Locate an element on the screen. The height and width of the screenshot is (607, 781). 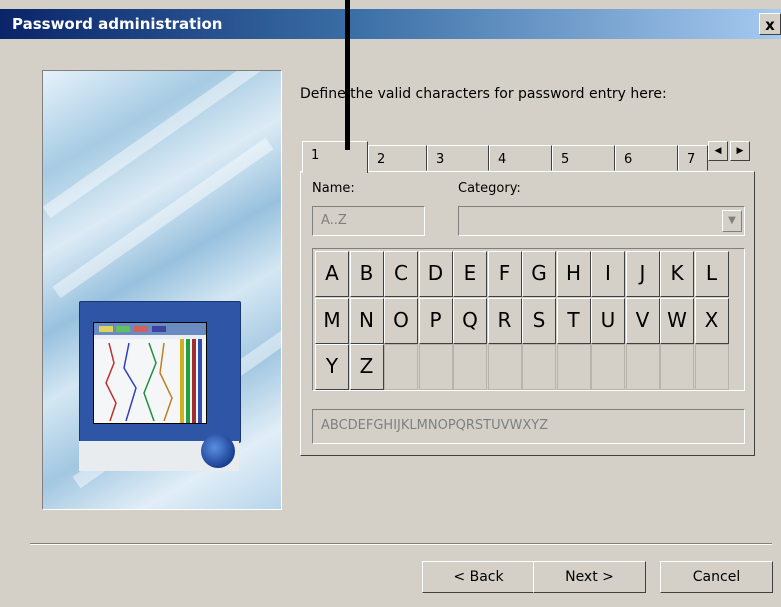
separator is located at coordinates (401, 544).